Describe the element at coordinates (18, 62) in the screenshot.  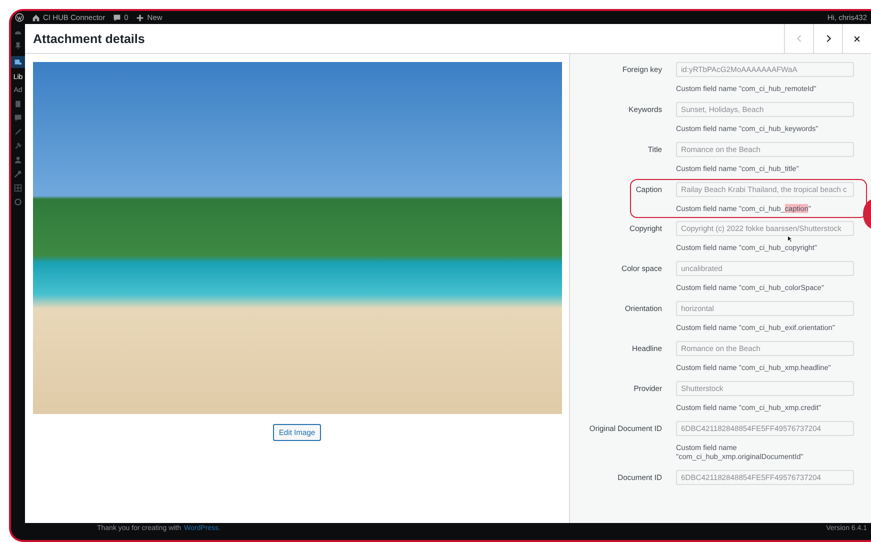
I see `media-icon` at that location.